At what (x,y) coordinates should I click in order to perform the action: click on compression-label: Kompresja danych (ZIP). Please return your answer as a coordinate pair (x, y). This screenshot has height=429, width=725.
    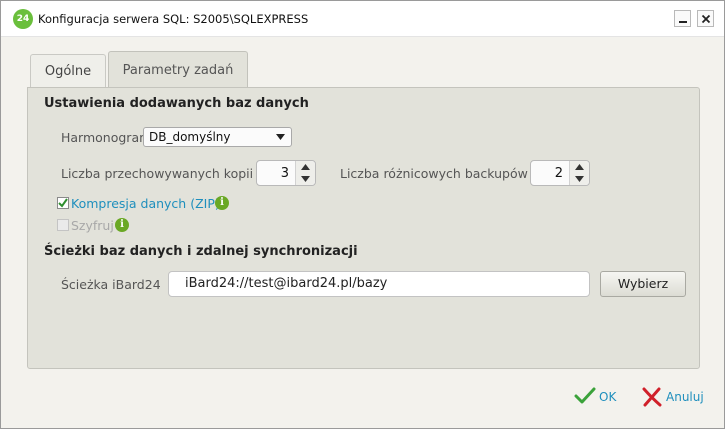
    Looking at the image, I should click on (145, 203).